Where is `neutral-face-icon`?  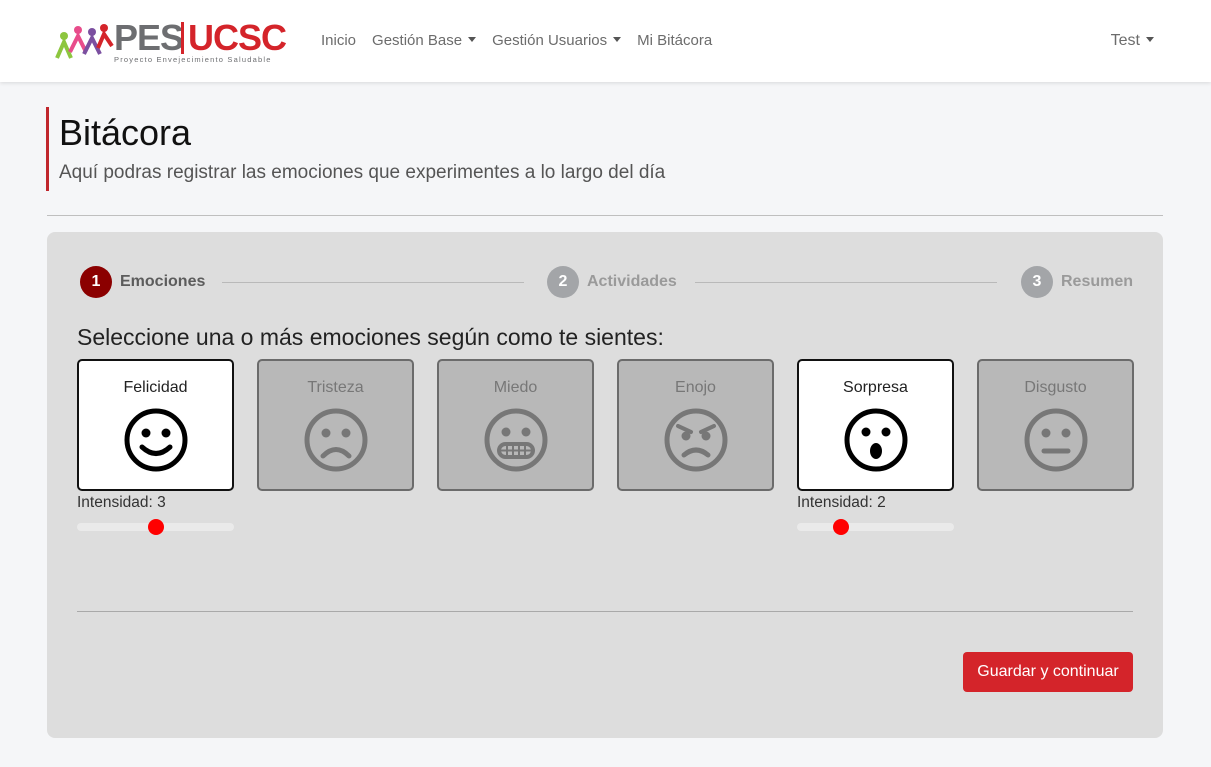
neutral-face-icon is located at coordinates (1056, 440).